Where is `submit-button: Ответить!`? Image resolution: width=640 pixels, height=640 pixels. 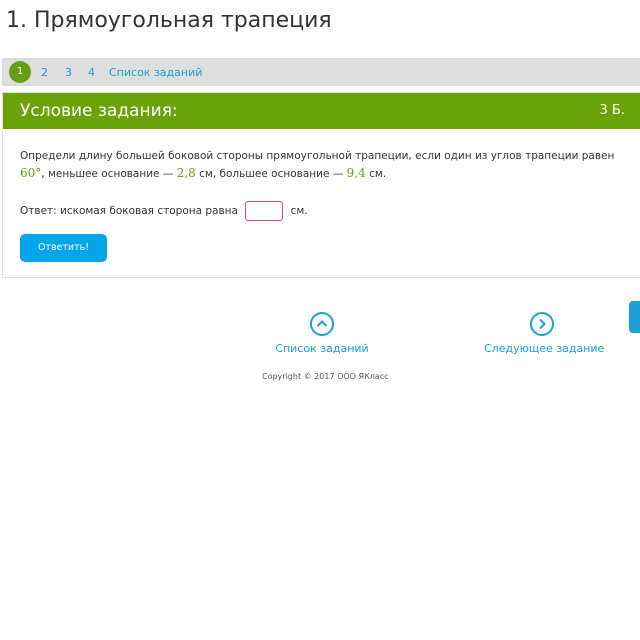 submit-button: Ответить! is located at coordinates (63, 248).